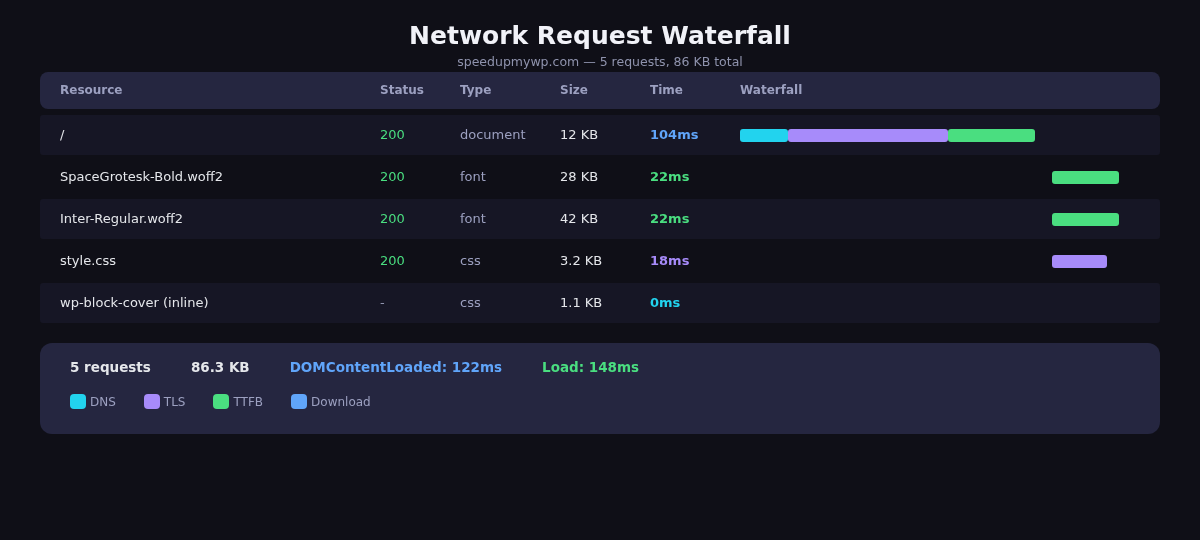 The image size is (1200, 540). I want to click on legend-label: TLS, so click(174, 402).